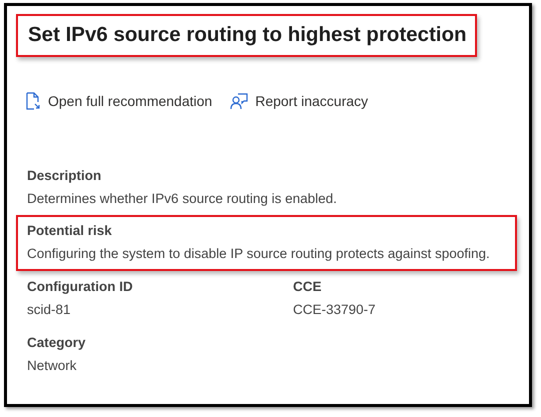 The height and width of the screenshot is (417, 541). Describe the element at coordinates (52, 365) in the screenshot. I see `field-value: Network` at that location.